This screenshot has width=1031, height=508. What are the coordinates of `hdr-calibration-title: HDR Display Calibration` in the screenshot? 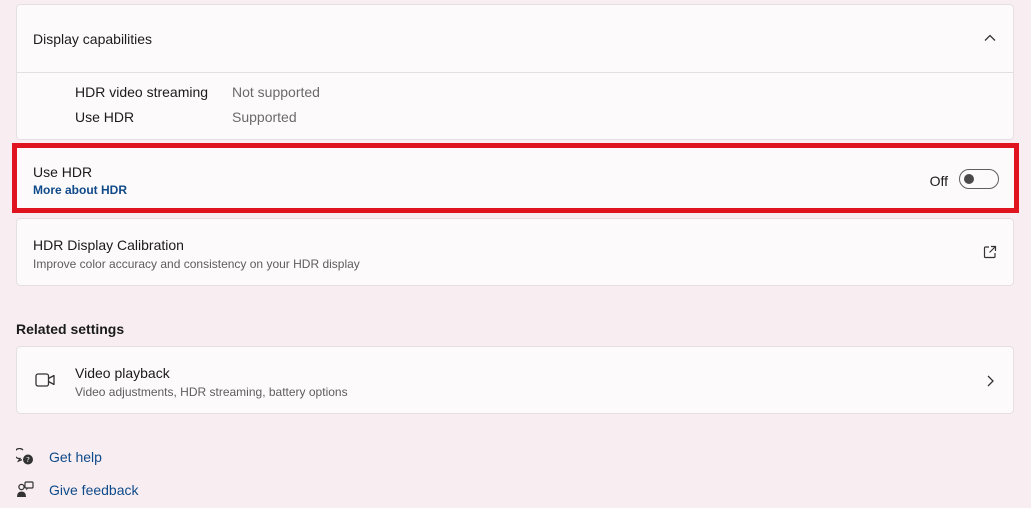 It's located at (108, 245).